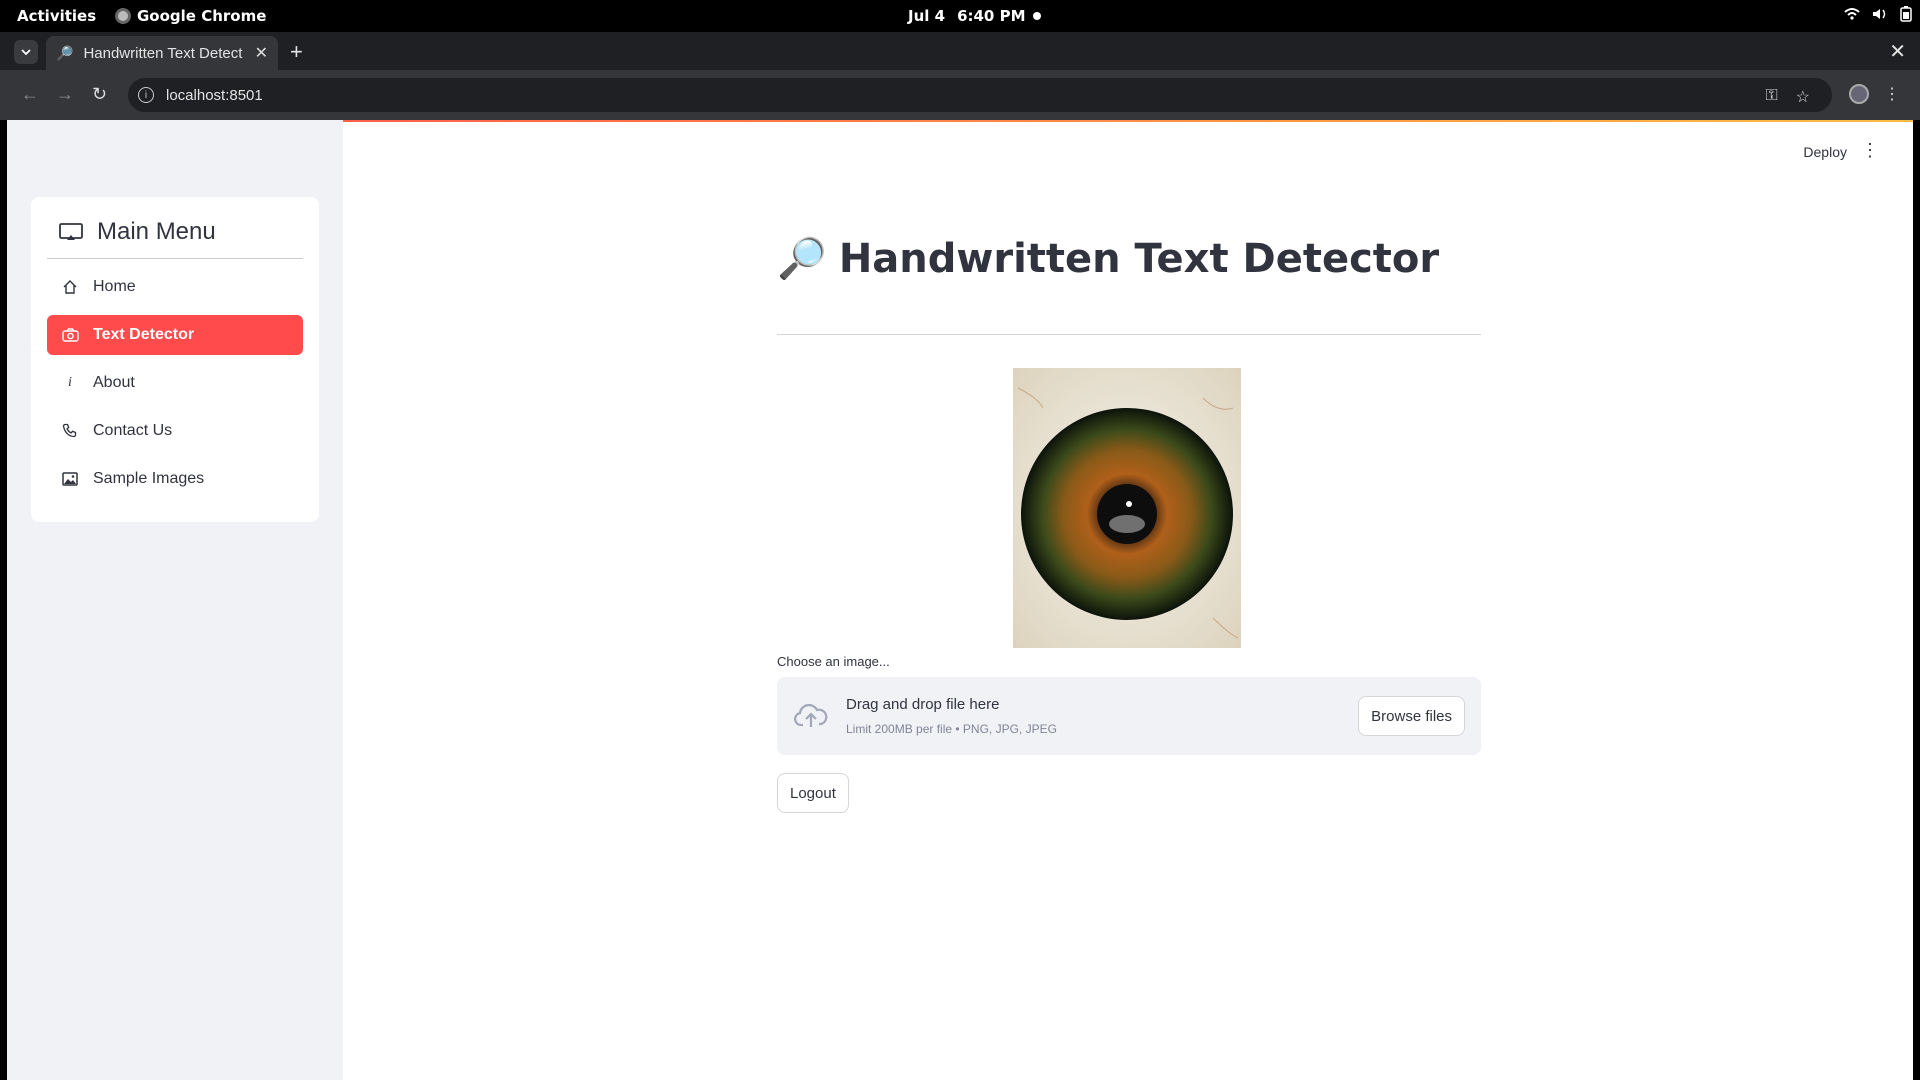 This screenshot has height=1080, width=1920. I want to click on magnifier-emoji: 🔎, so click(802, 259).